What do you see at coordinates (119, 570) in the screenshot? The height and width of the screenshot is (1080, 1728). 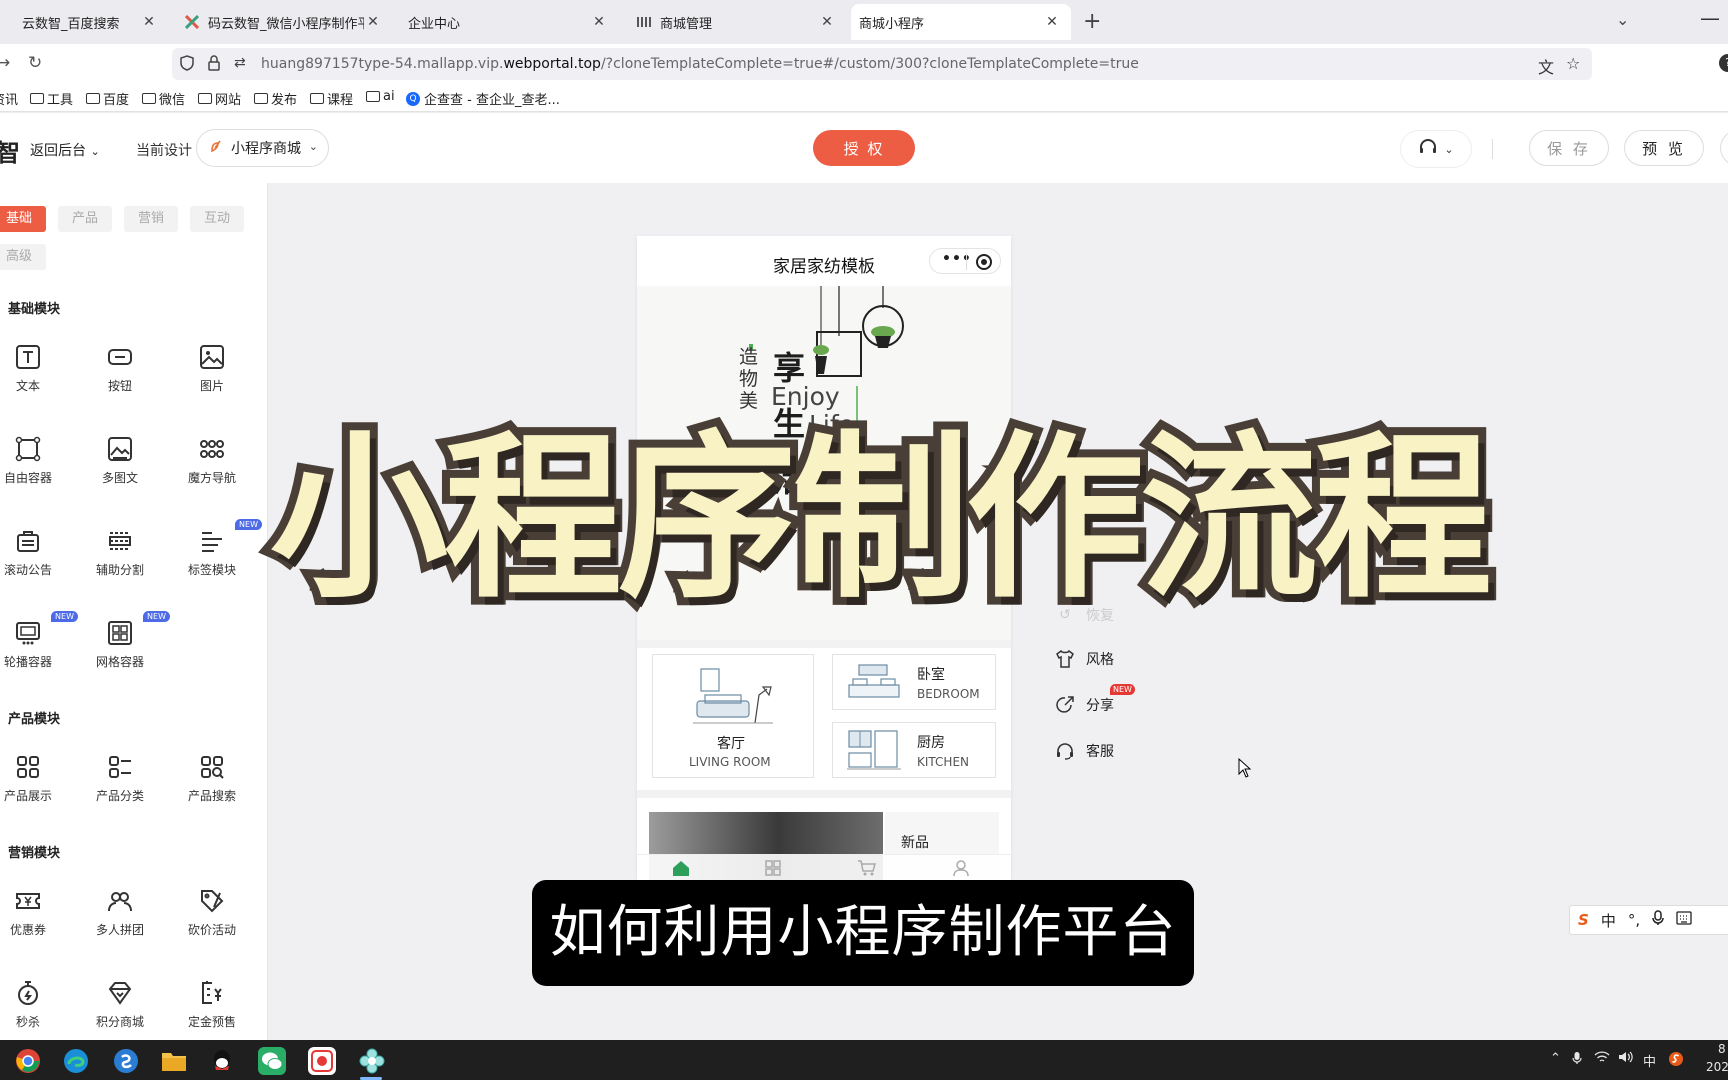 I see `component-label: 辅助分割` at bounding box center [119, 570].